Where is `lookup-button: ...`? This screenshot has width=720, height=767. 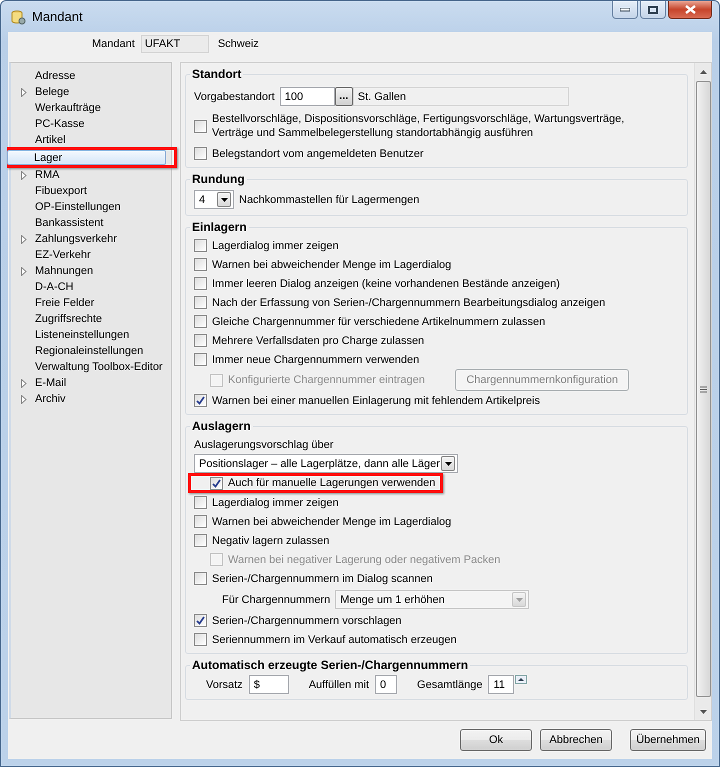
lookup-button: ... is located at coordinates (343, 96).